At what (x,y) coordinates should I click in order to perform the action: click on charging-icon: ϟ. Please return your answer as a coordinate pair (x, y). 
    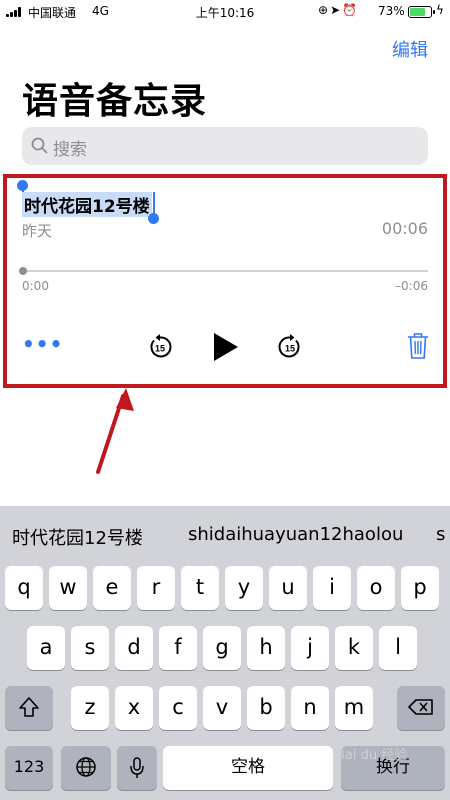
    Looking at the image, I should click on (440, 10).